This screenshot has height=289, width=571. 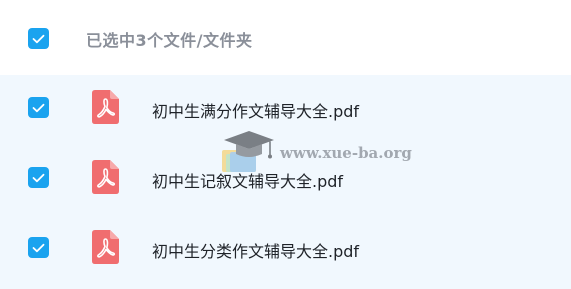 I want to click on file-name: 初中生满分作文辅导大全.pdf, so click(x=255, y=110).